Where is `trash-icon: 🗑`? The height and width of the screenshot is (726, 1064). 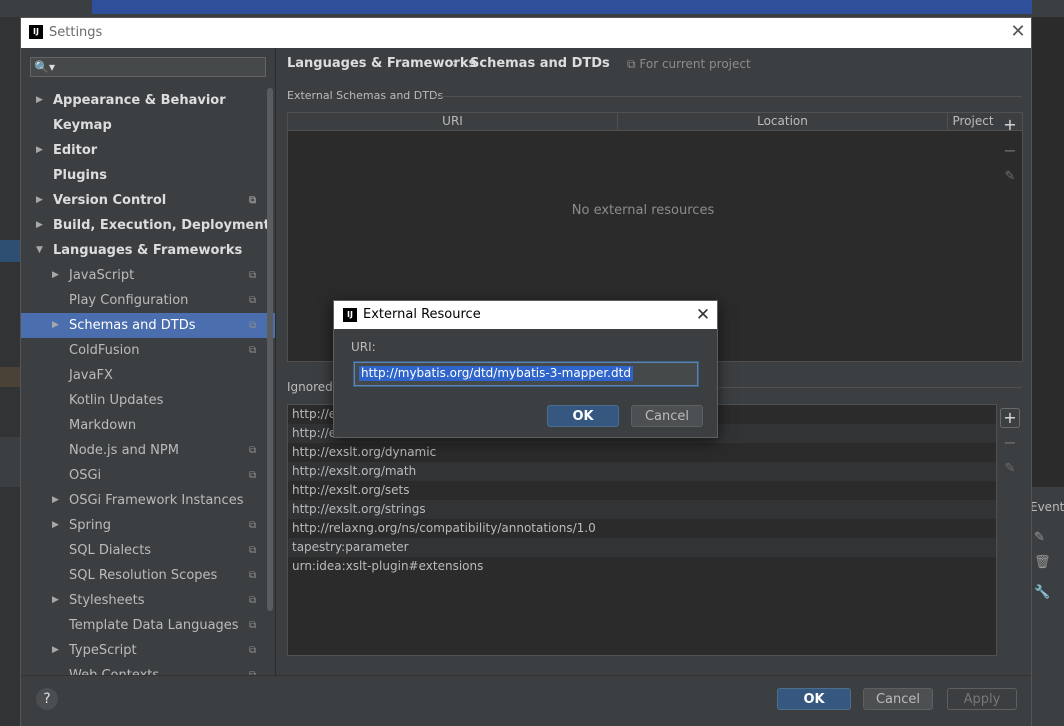 trash-icon: 🗑 is located at coordinates (1042, 562).